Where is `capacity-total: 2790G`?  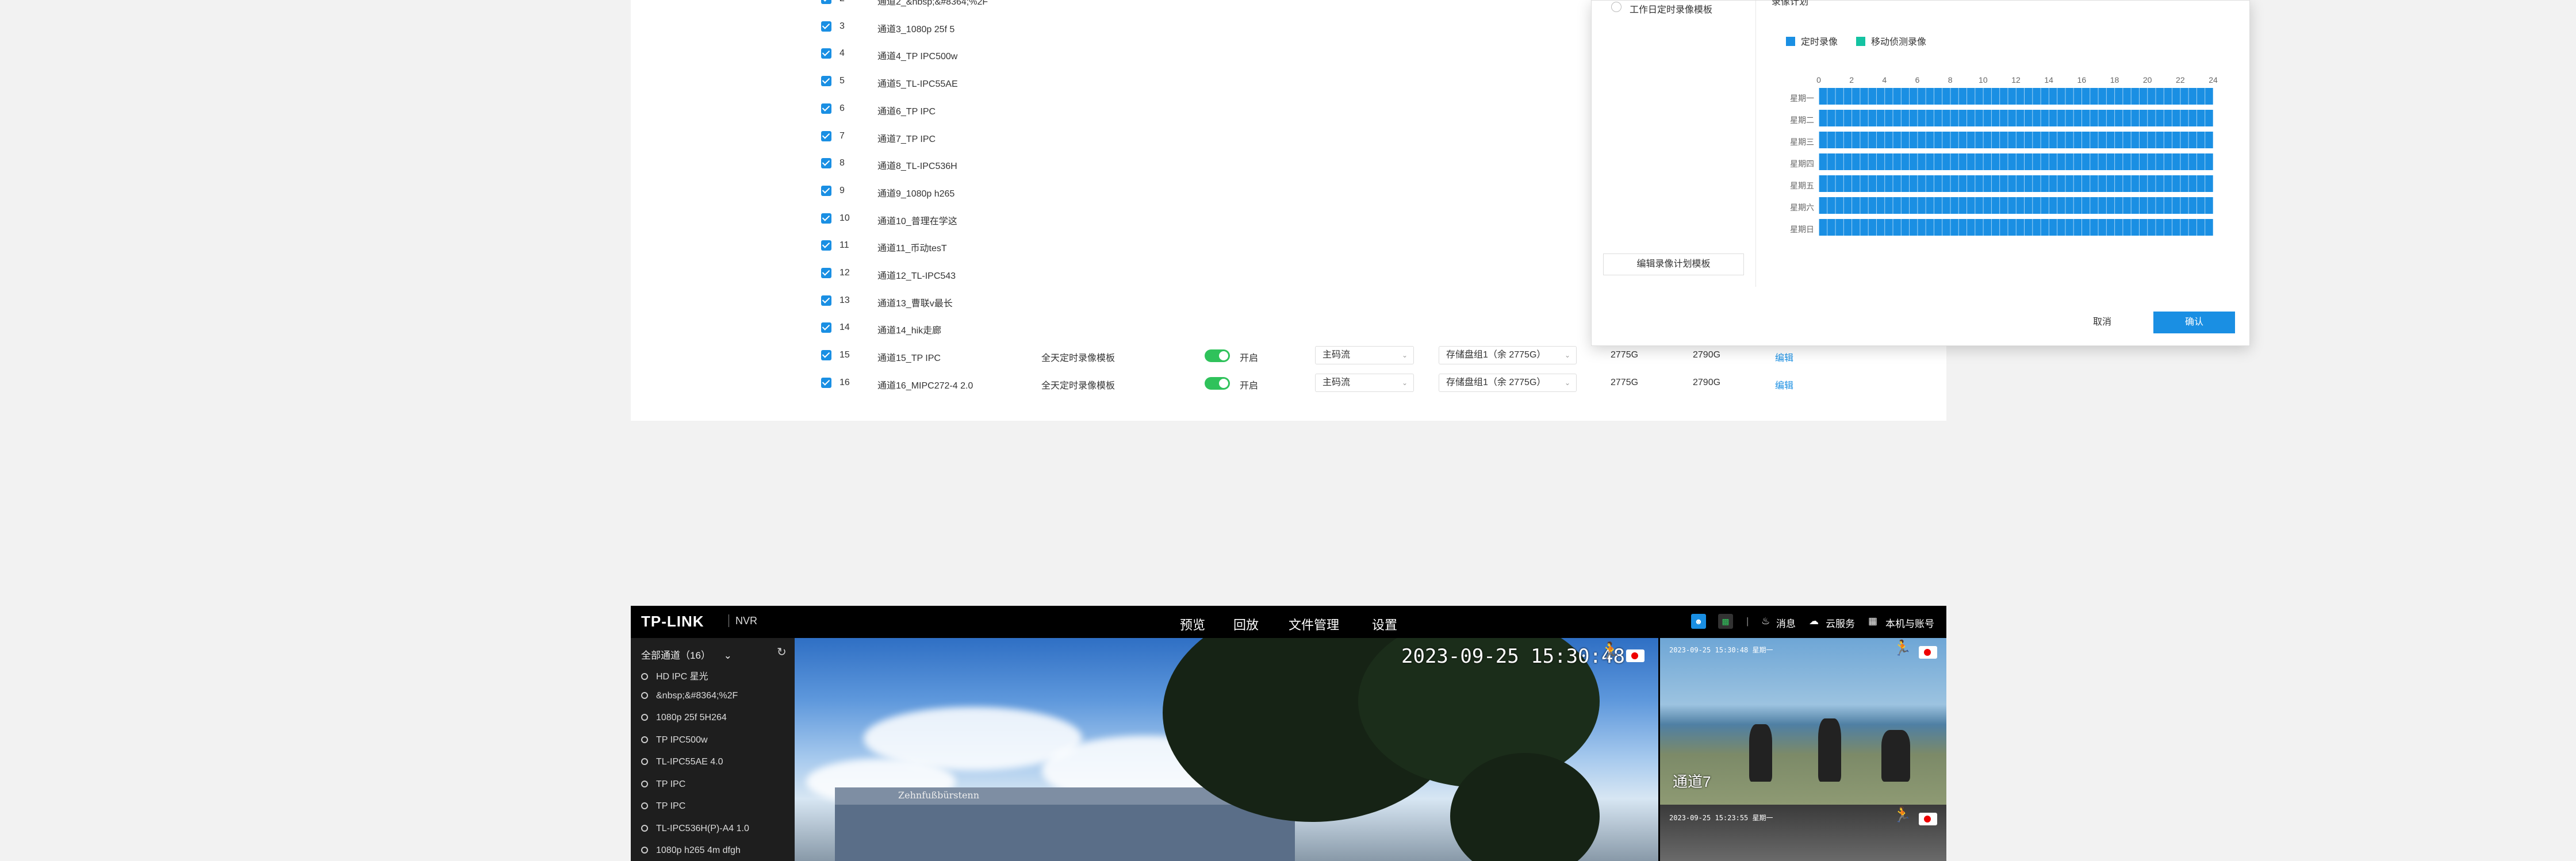 capacity-total: 2790G is located at coordinates (1707, 355).